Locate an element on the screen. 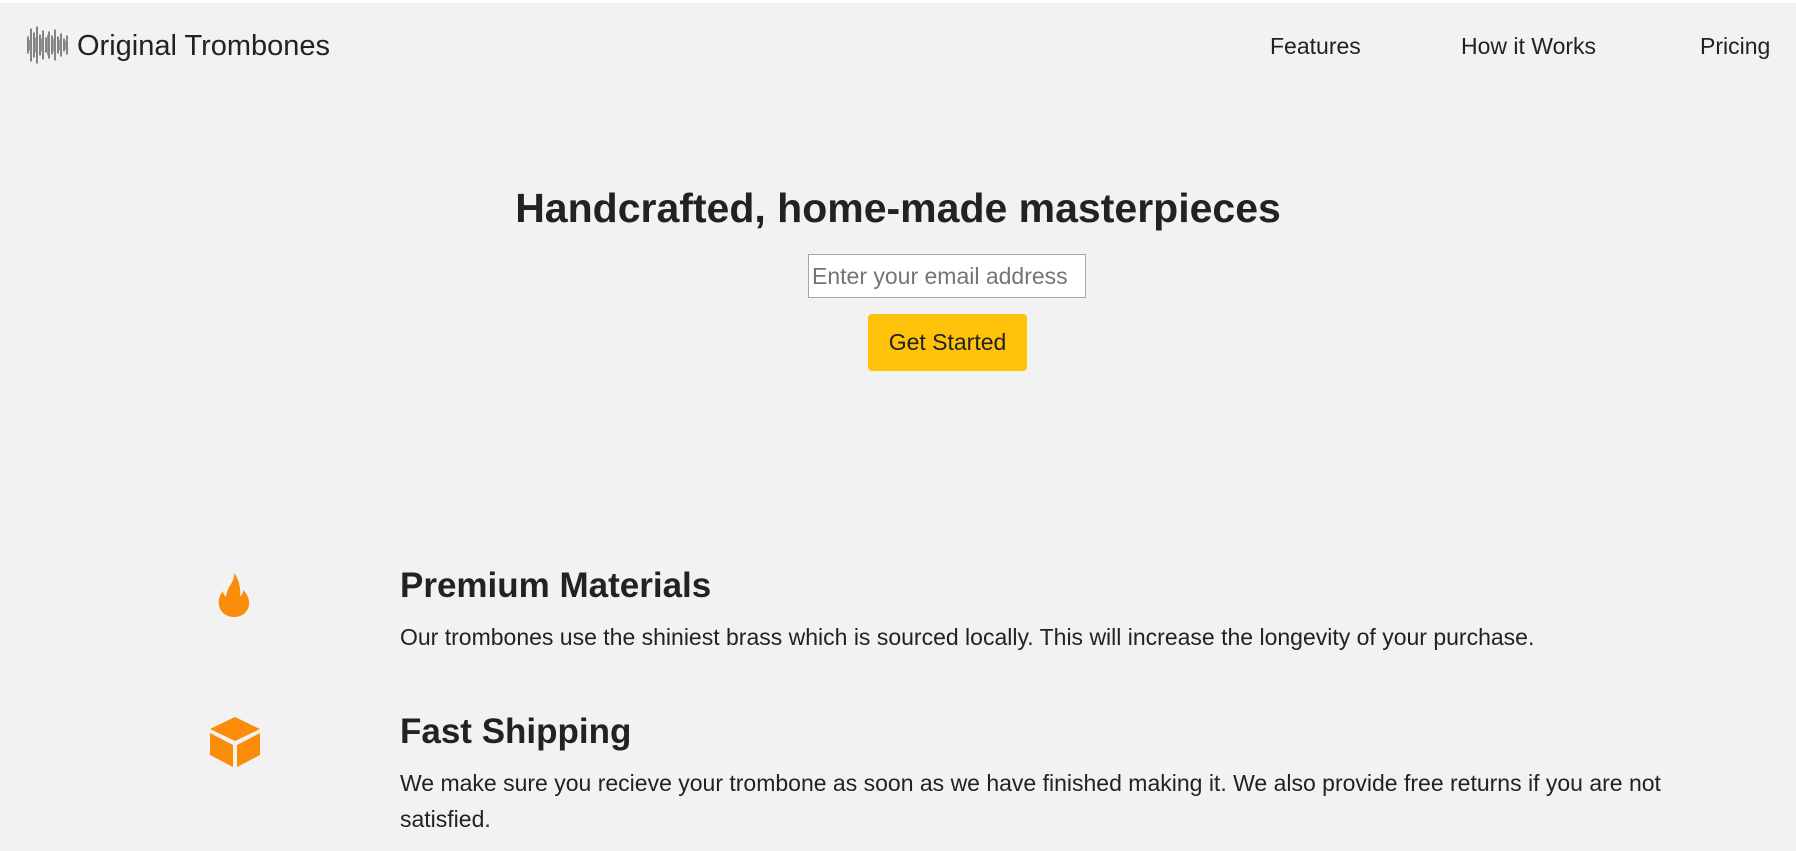 The image size is (1796, 851). nav-link-pricing: Pricing is located at coordinates (1735, 46).